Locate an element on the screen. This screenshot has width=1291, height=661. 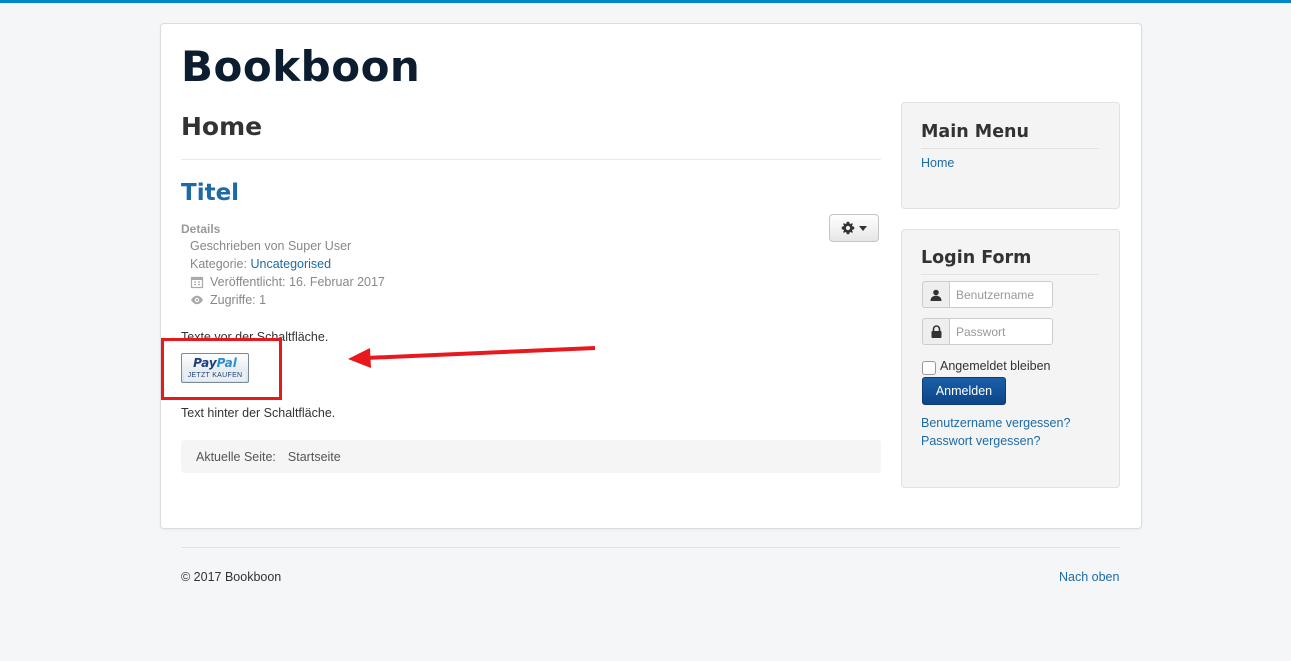
remember-me-checkbox is located at coordinates (929, 368).